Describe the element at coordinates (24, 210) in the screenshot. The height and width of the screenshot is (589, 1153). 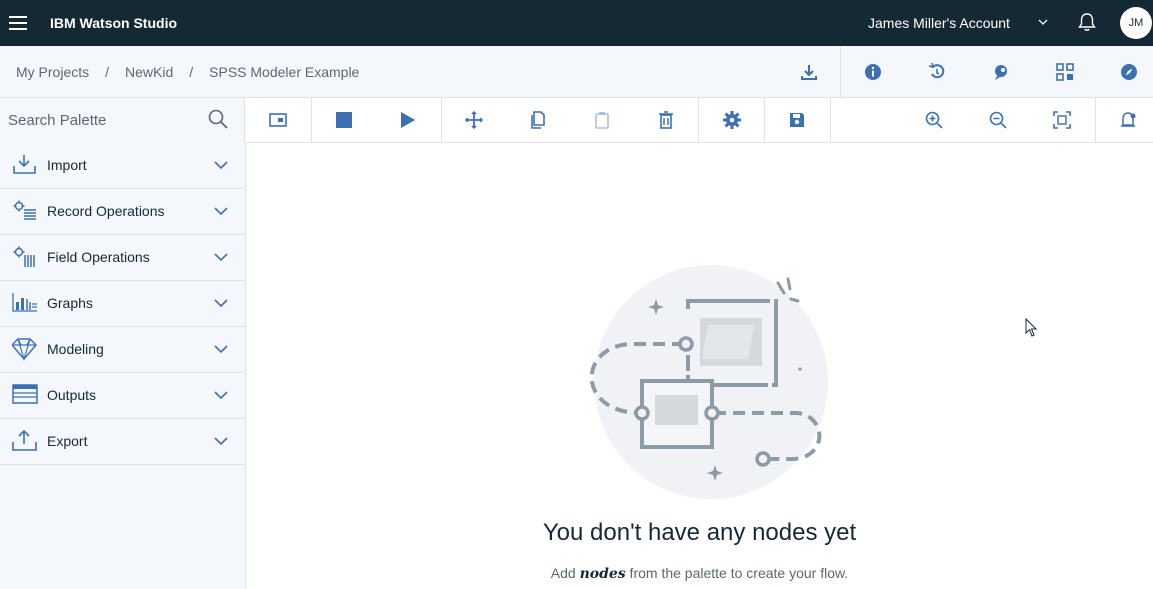
I see `record-operations-icon` at that location.